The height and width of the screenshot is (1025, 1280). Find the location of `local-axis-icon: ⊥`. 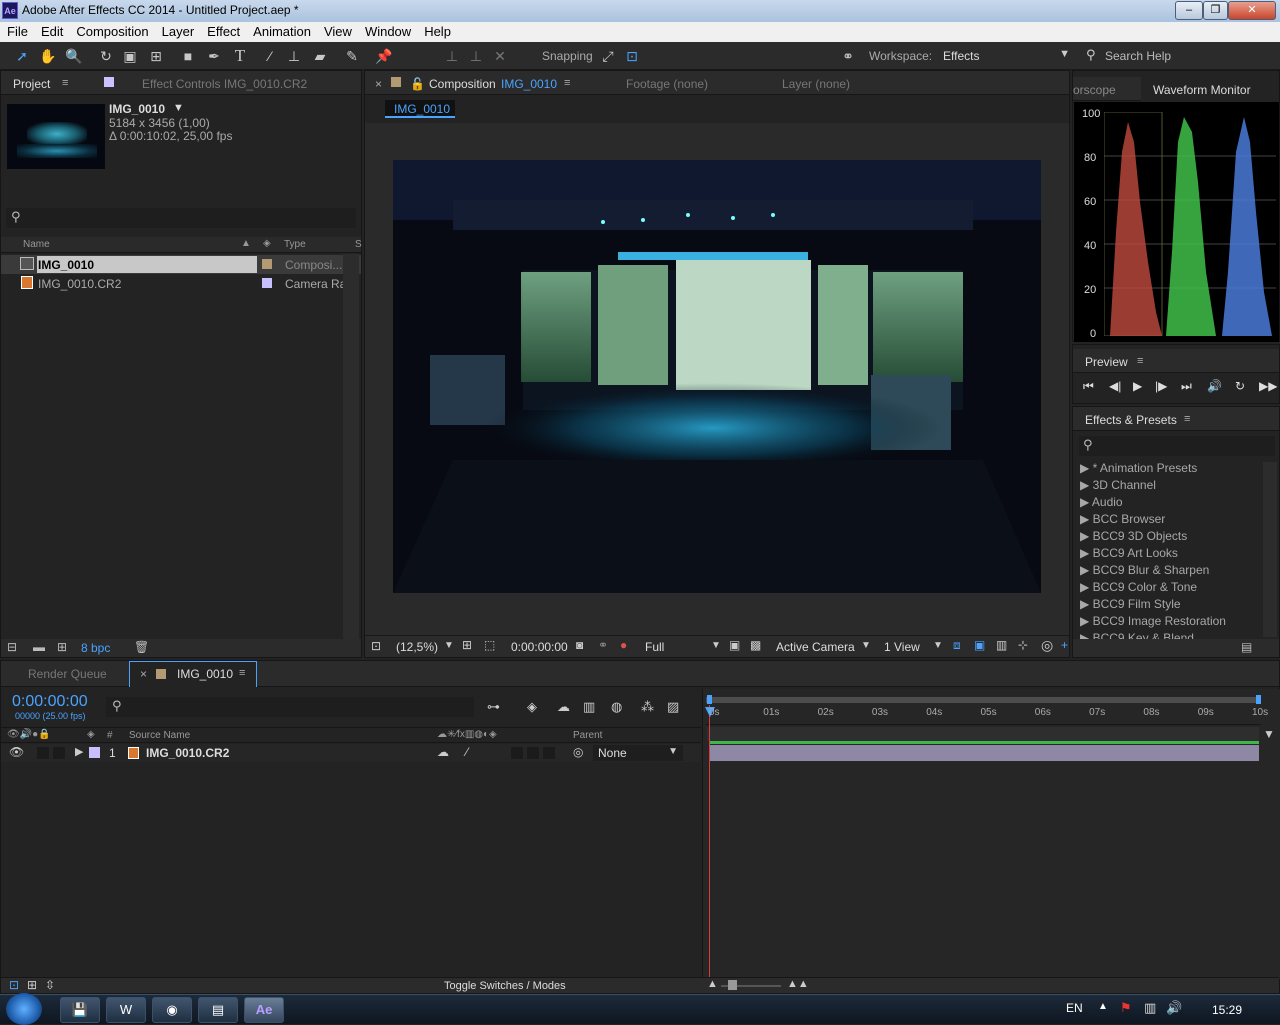

local-axis-icon: ⊥ is located at coordinates (452, 56).